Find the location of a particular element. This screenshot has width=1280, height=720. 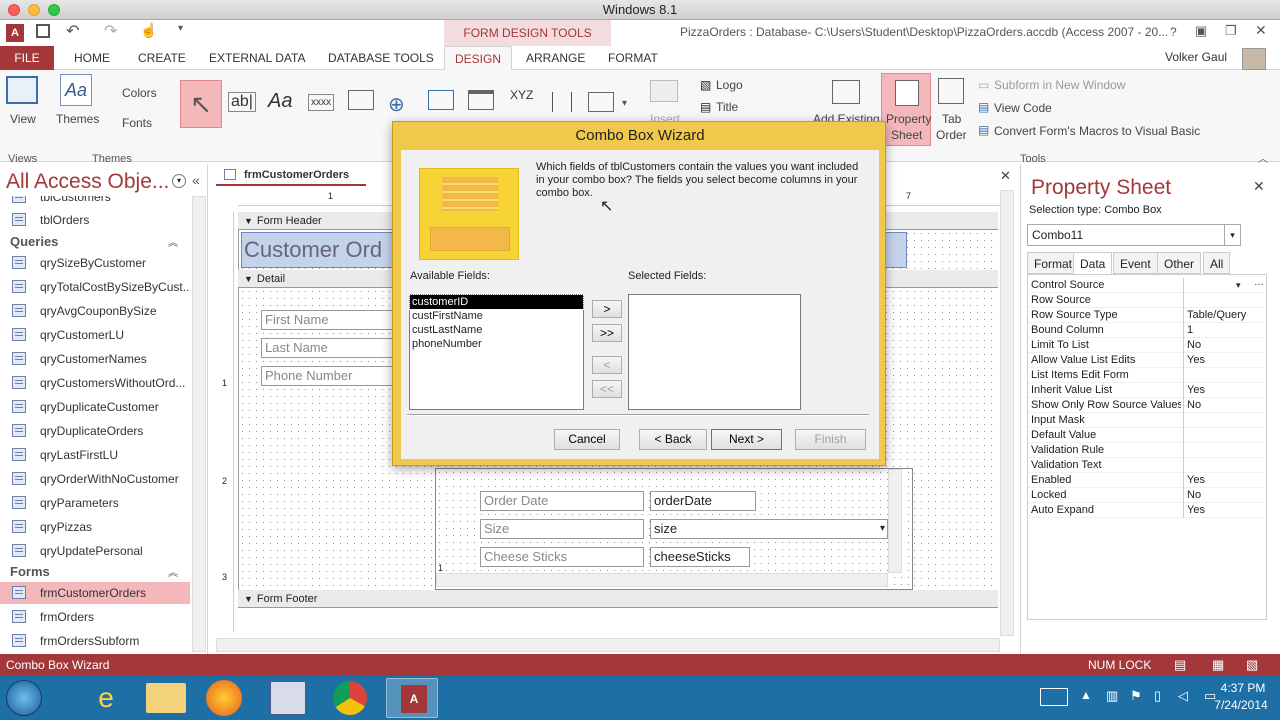

nav-menu-chevron-icon: ▾ is located at coordinates (179, 181).